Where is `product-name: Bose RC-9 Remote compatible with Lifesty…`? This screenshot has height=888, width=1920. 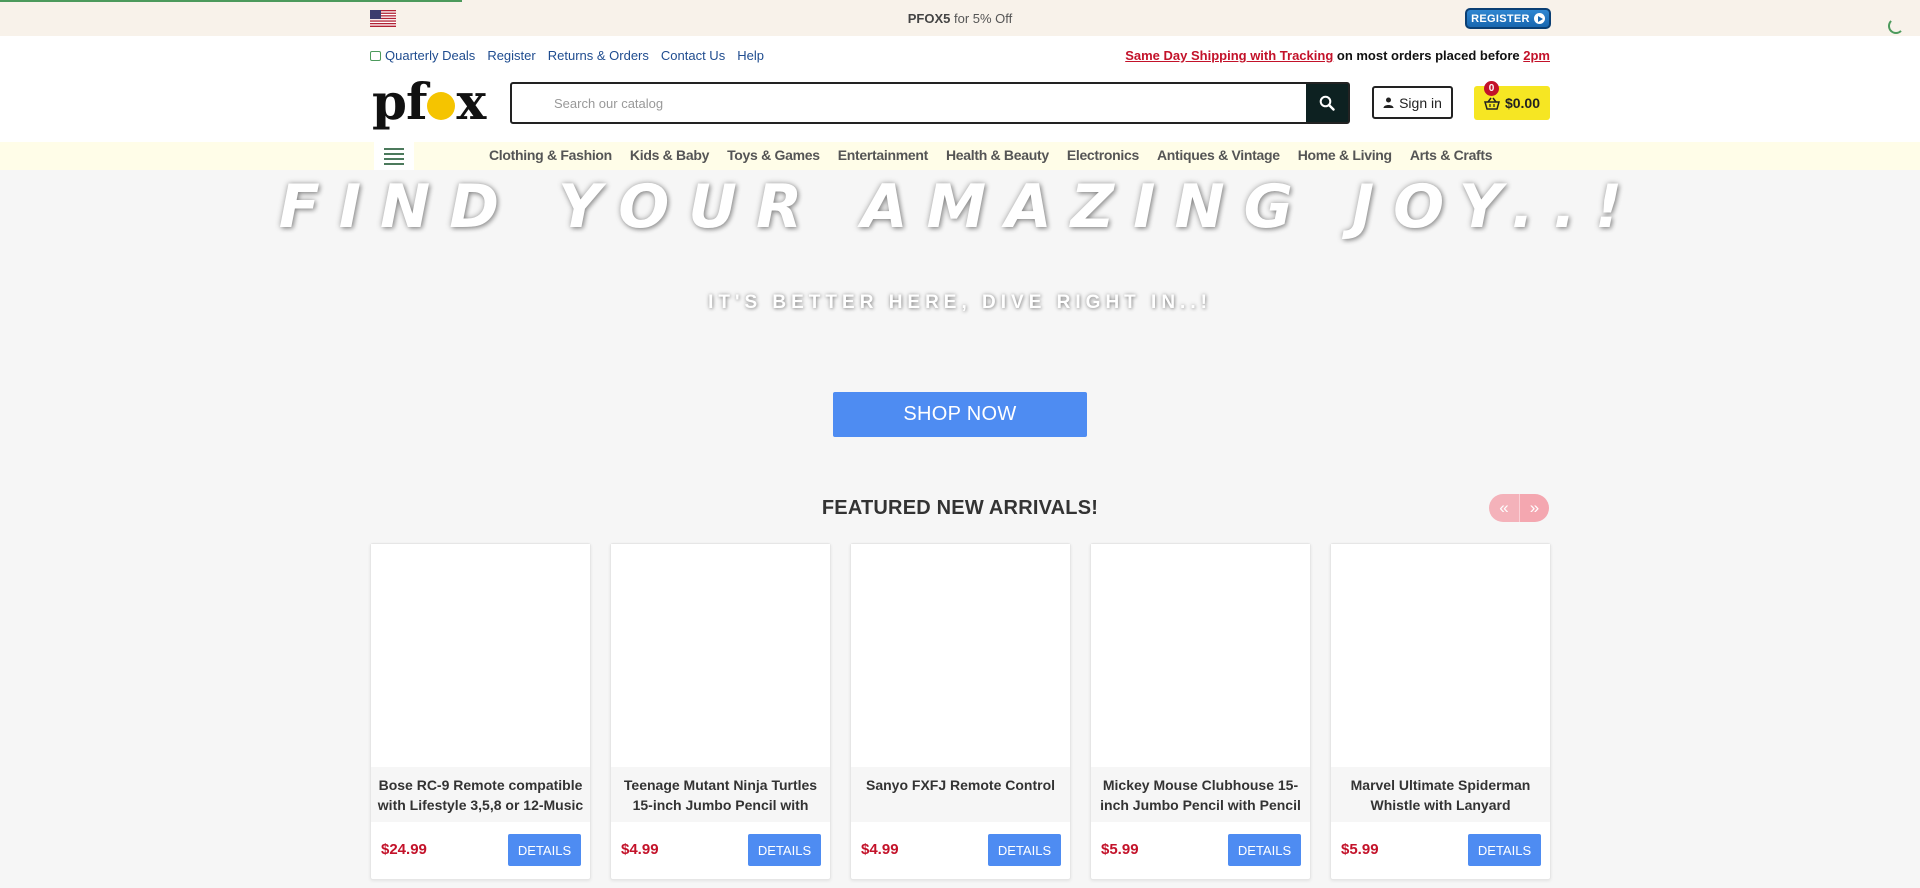 product-name: Bose RC-9 Remote compatible with Lifesty… is located at coordinates (480, 794).